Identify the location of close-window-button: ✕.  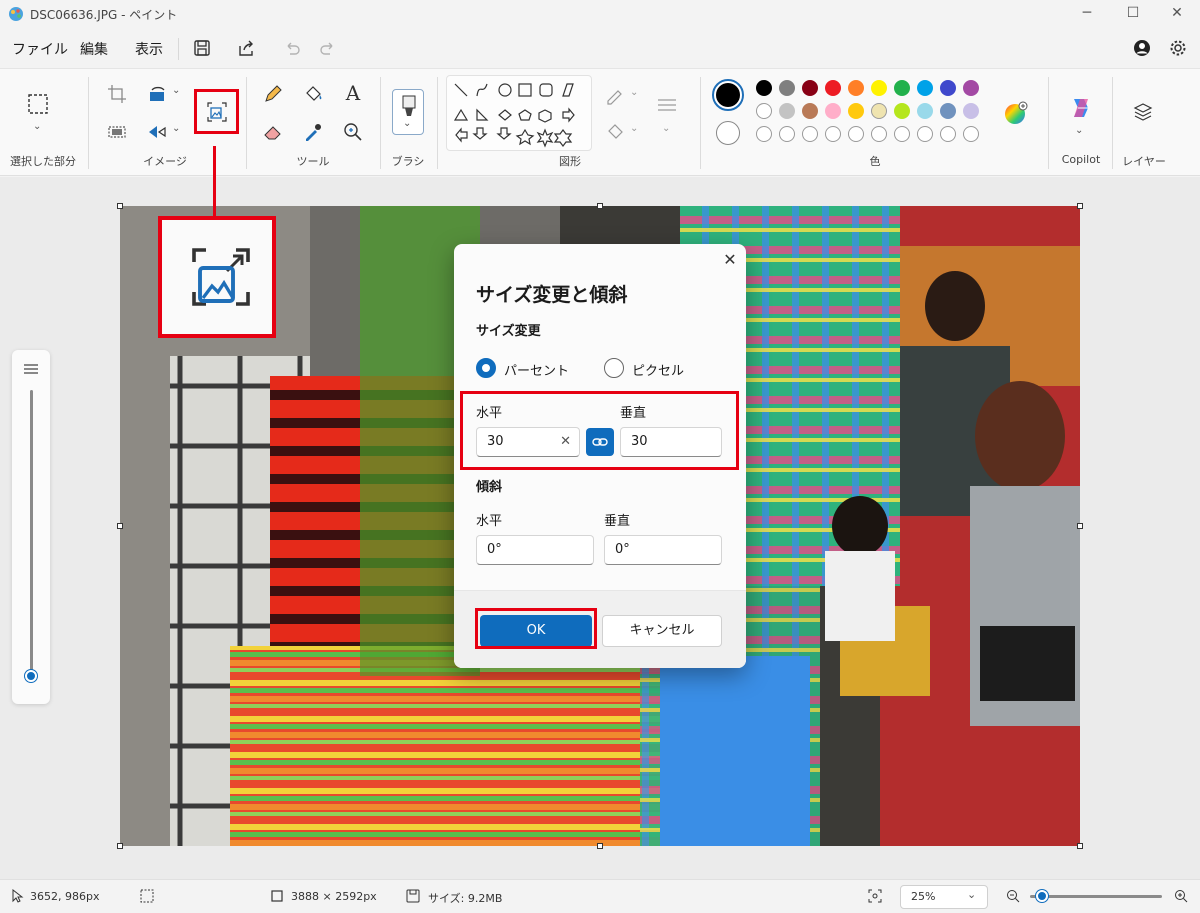
(1177, 13).